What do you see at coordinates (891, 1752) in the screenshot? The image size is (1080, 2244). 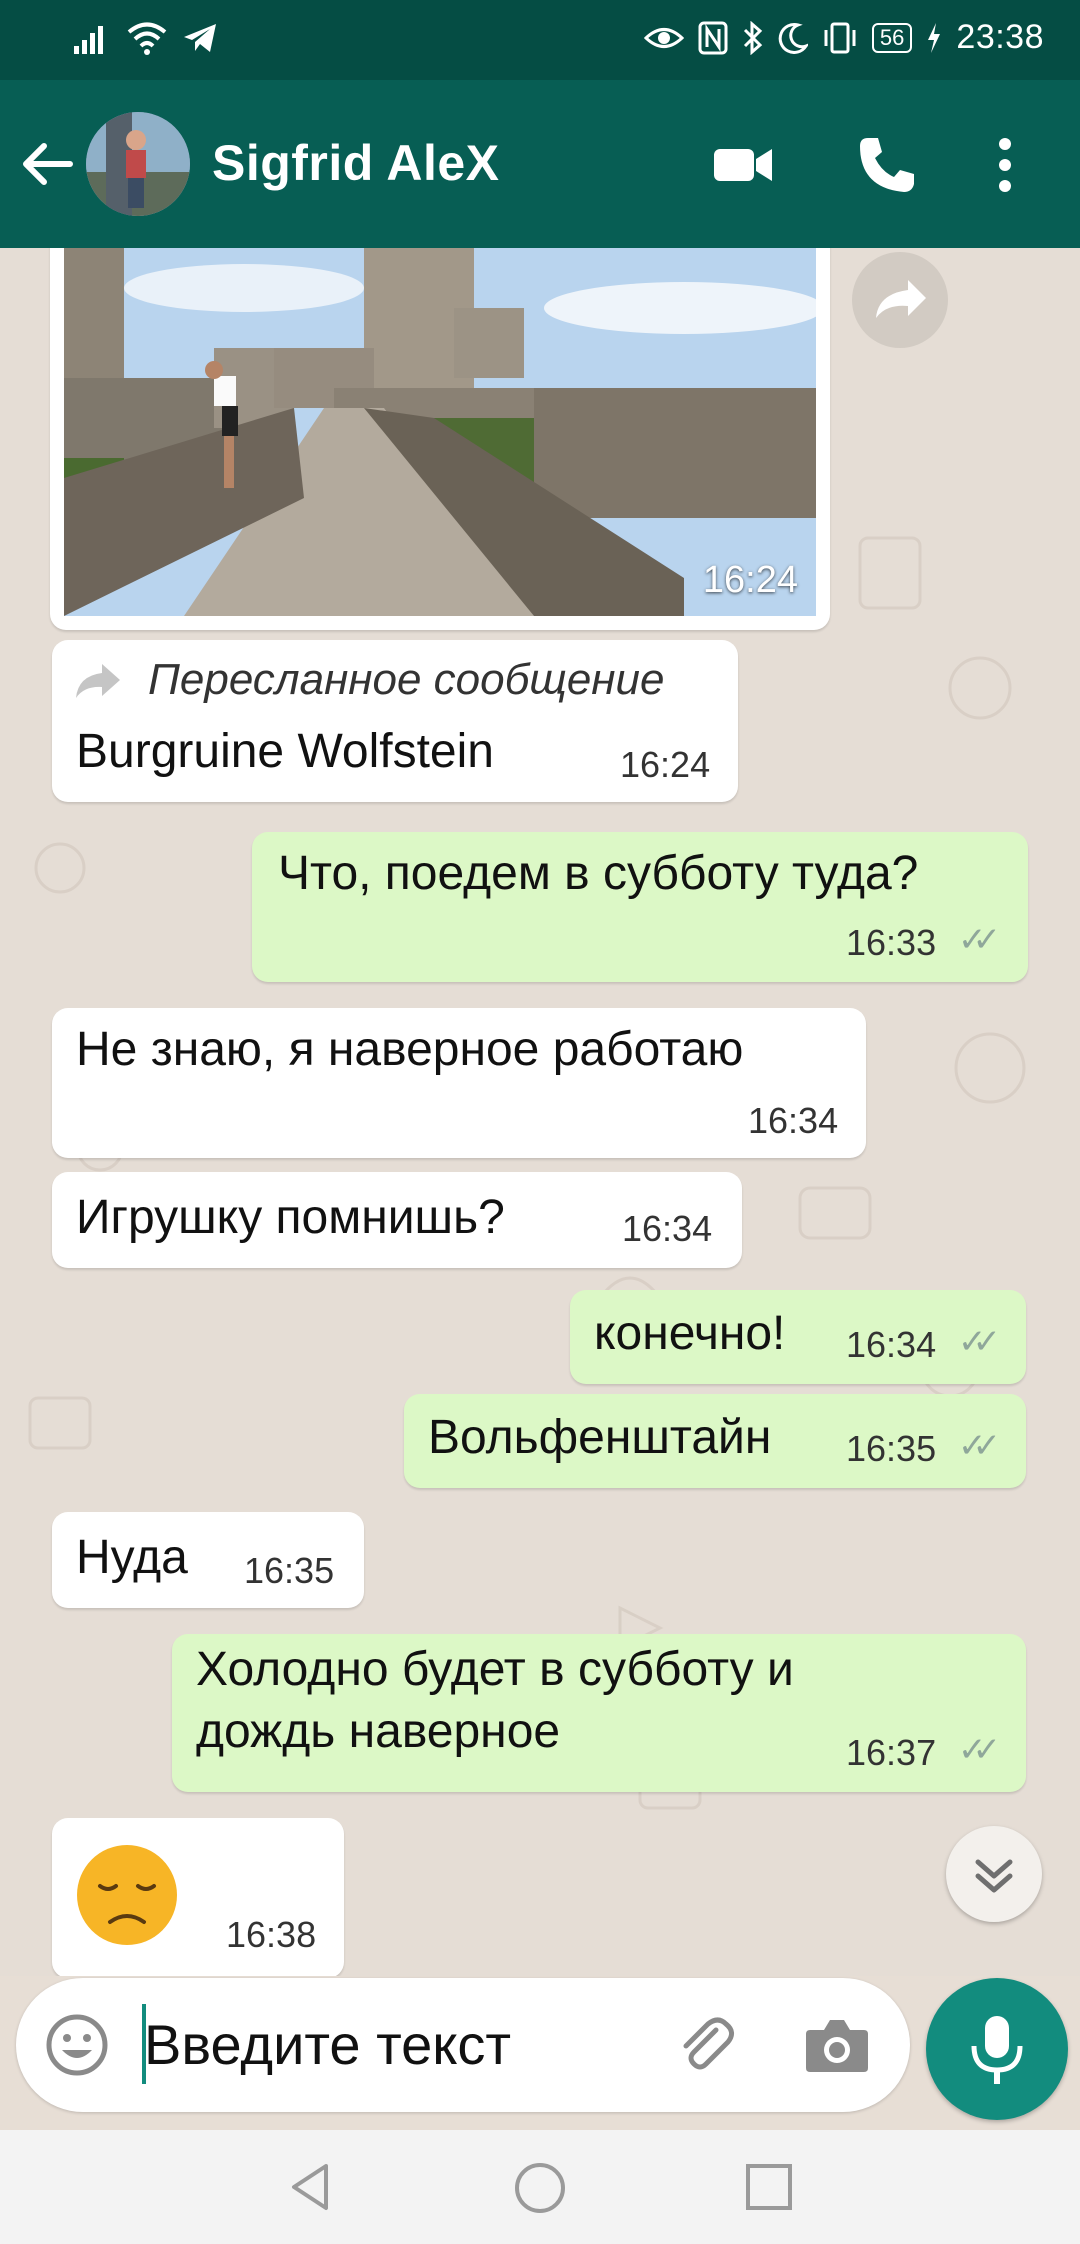 I see `message-time: 16:37` at bounding box center [891, 1752].